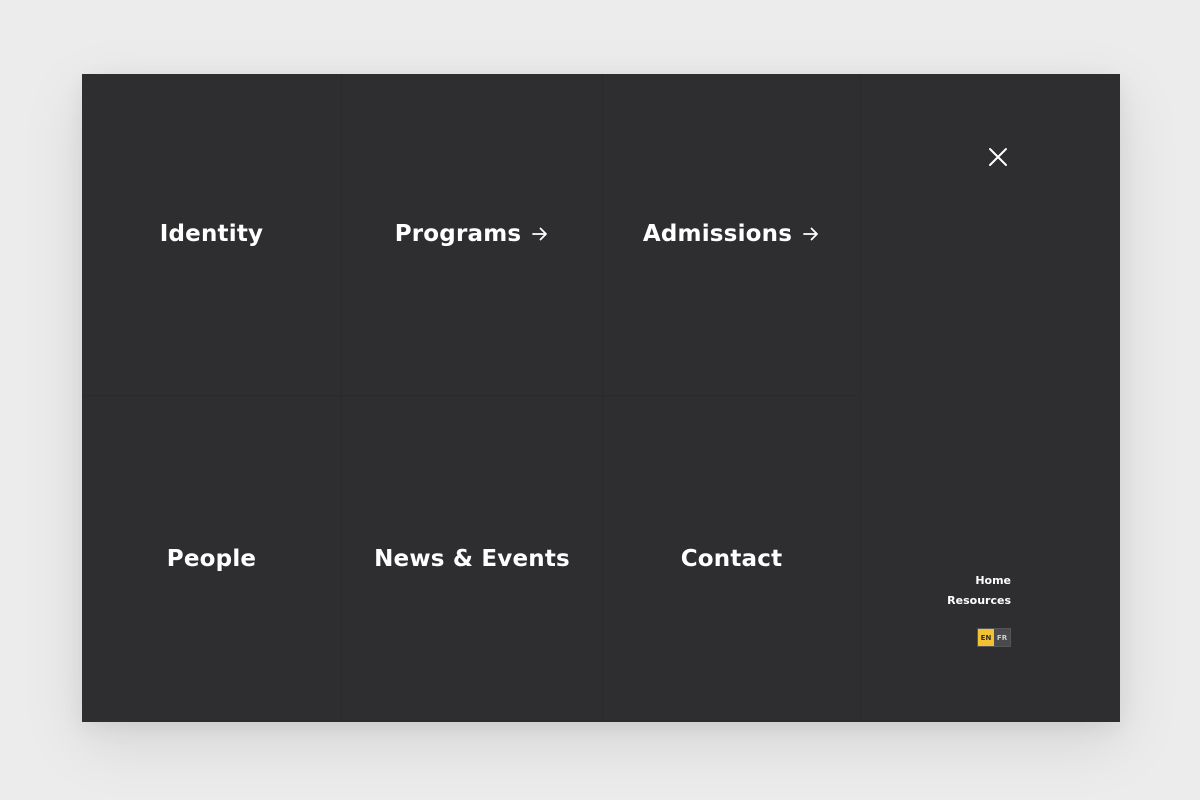 The width and height of the screenshot is (1200, 800). What do you see at coordinates (458, 233) in the screenshot?
I see `menu-item-label: Programs` at bounding box center [458, 233].